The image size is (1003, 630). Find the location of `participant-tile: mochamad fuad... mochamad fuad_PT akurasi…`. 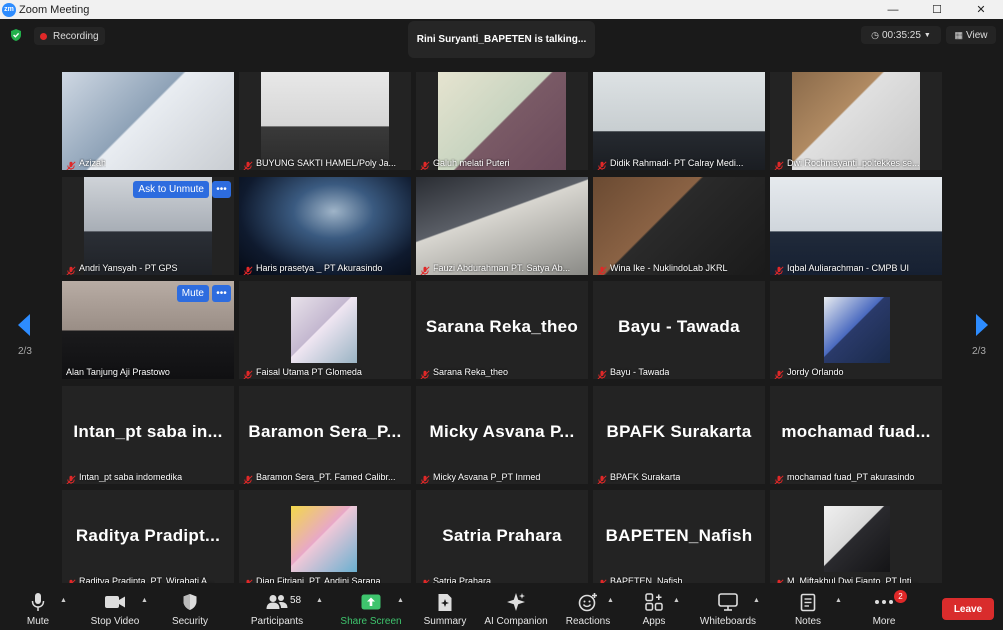

participant-tile: mochamad fuad... mochamad fuad_PT akurasi… is located at coordinates (856, 434).